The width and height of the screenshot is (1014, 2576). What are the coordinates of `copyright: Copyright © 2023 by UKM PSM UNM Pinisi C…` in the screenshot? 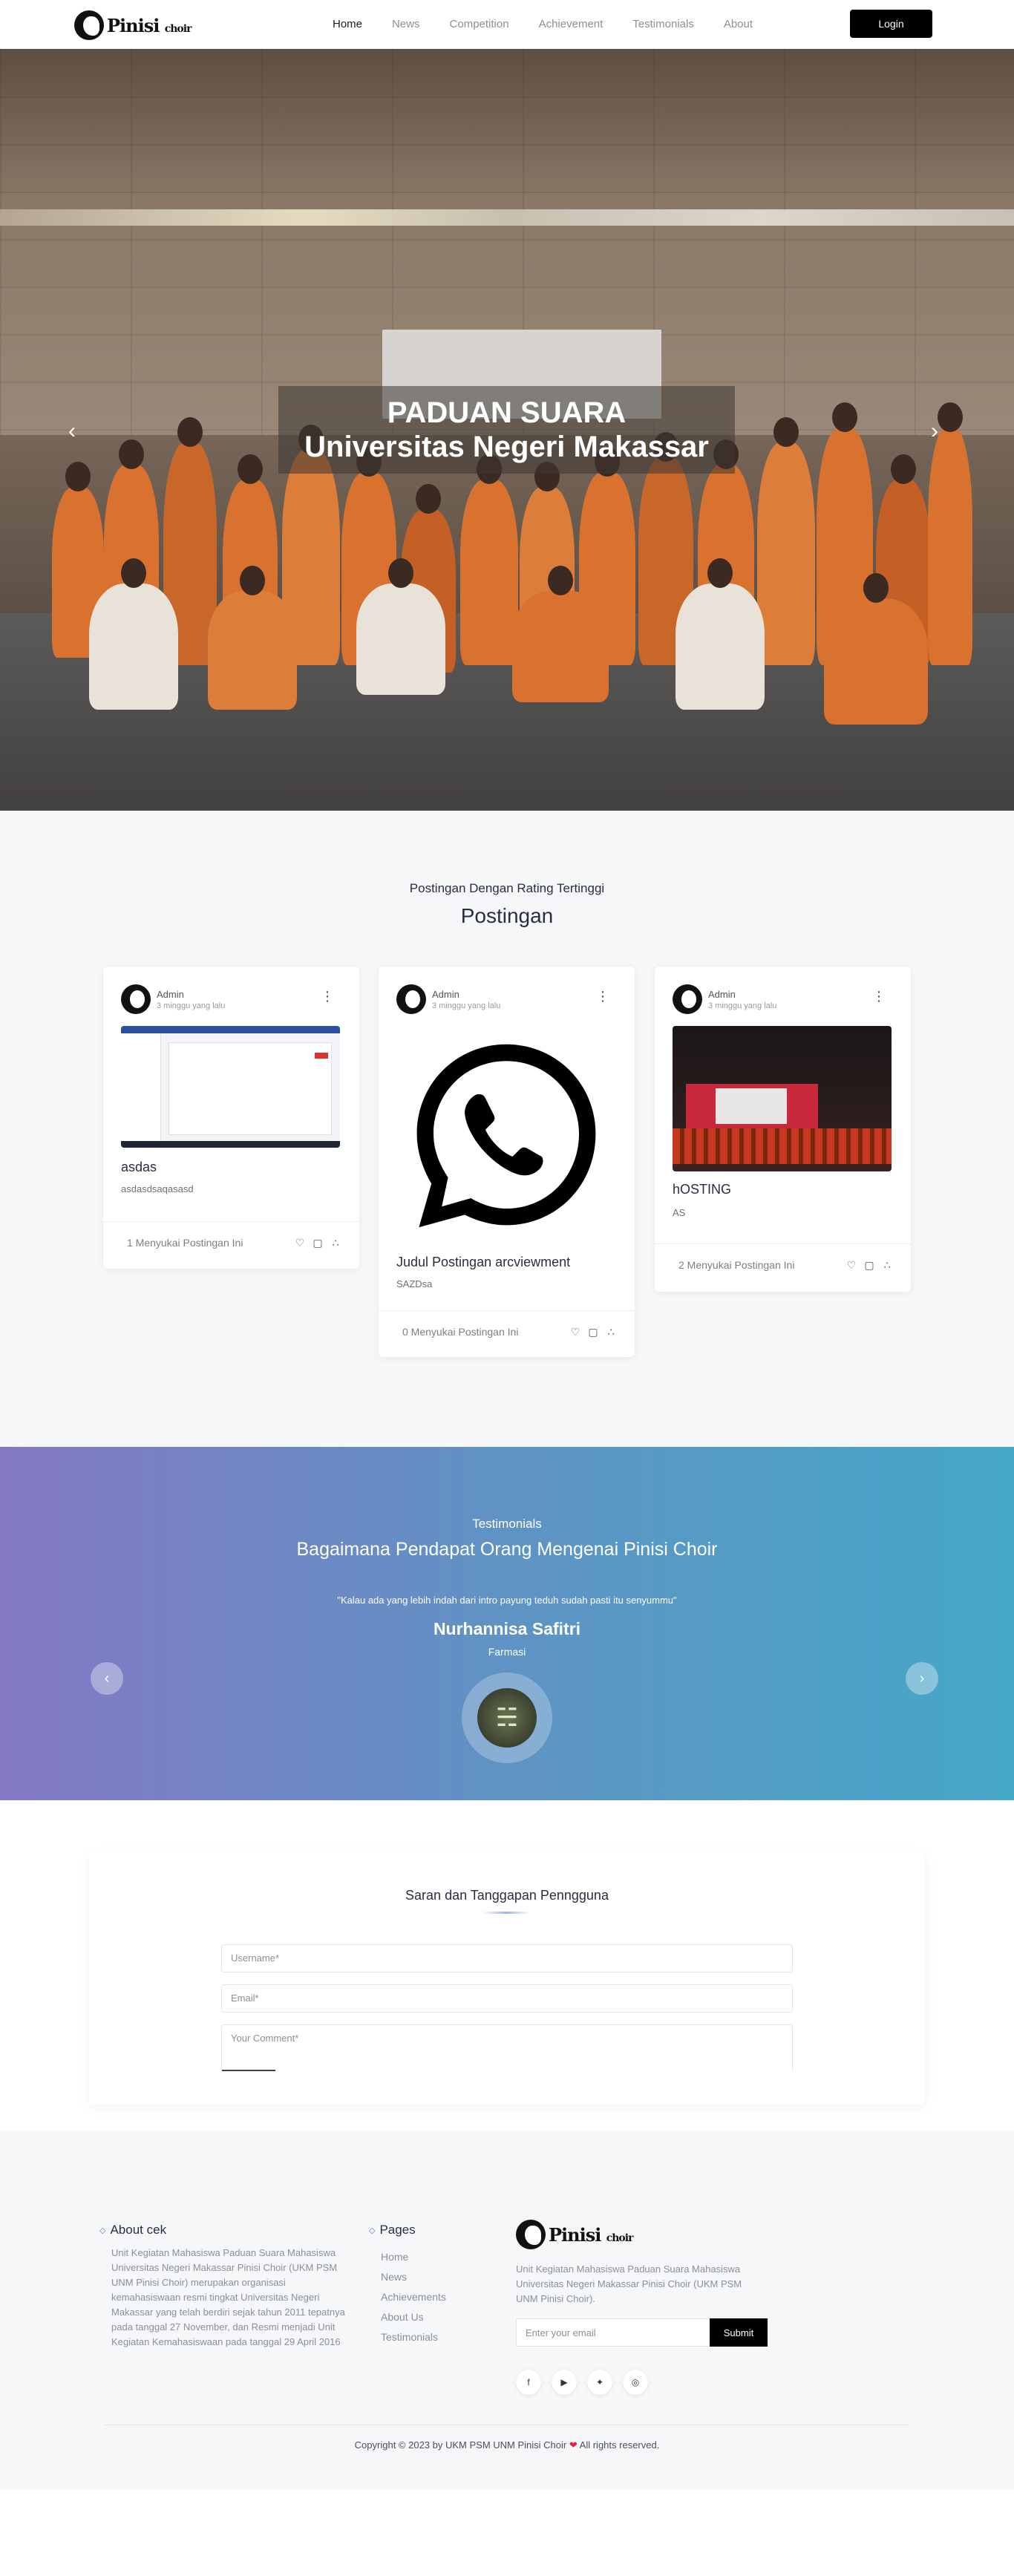 It's located at (507, 2445).